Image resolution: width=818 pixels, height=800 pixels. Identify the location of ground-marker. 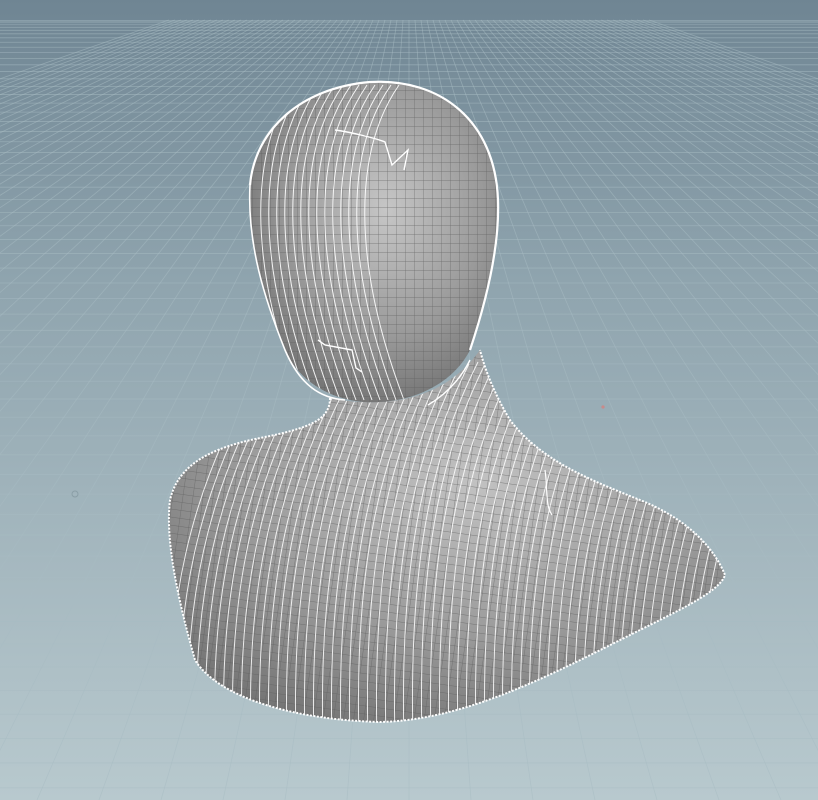
(603, 407).